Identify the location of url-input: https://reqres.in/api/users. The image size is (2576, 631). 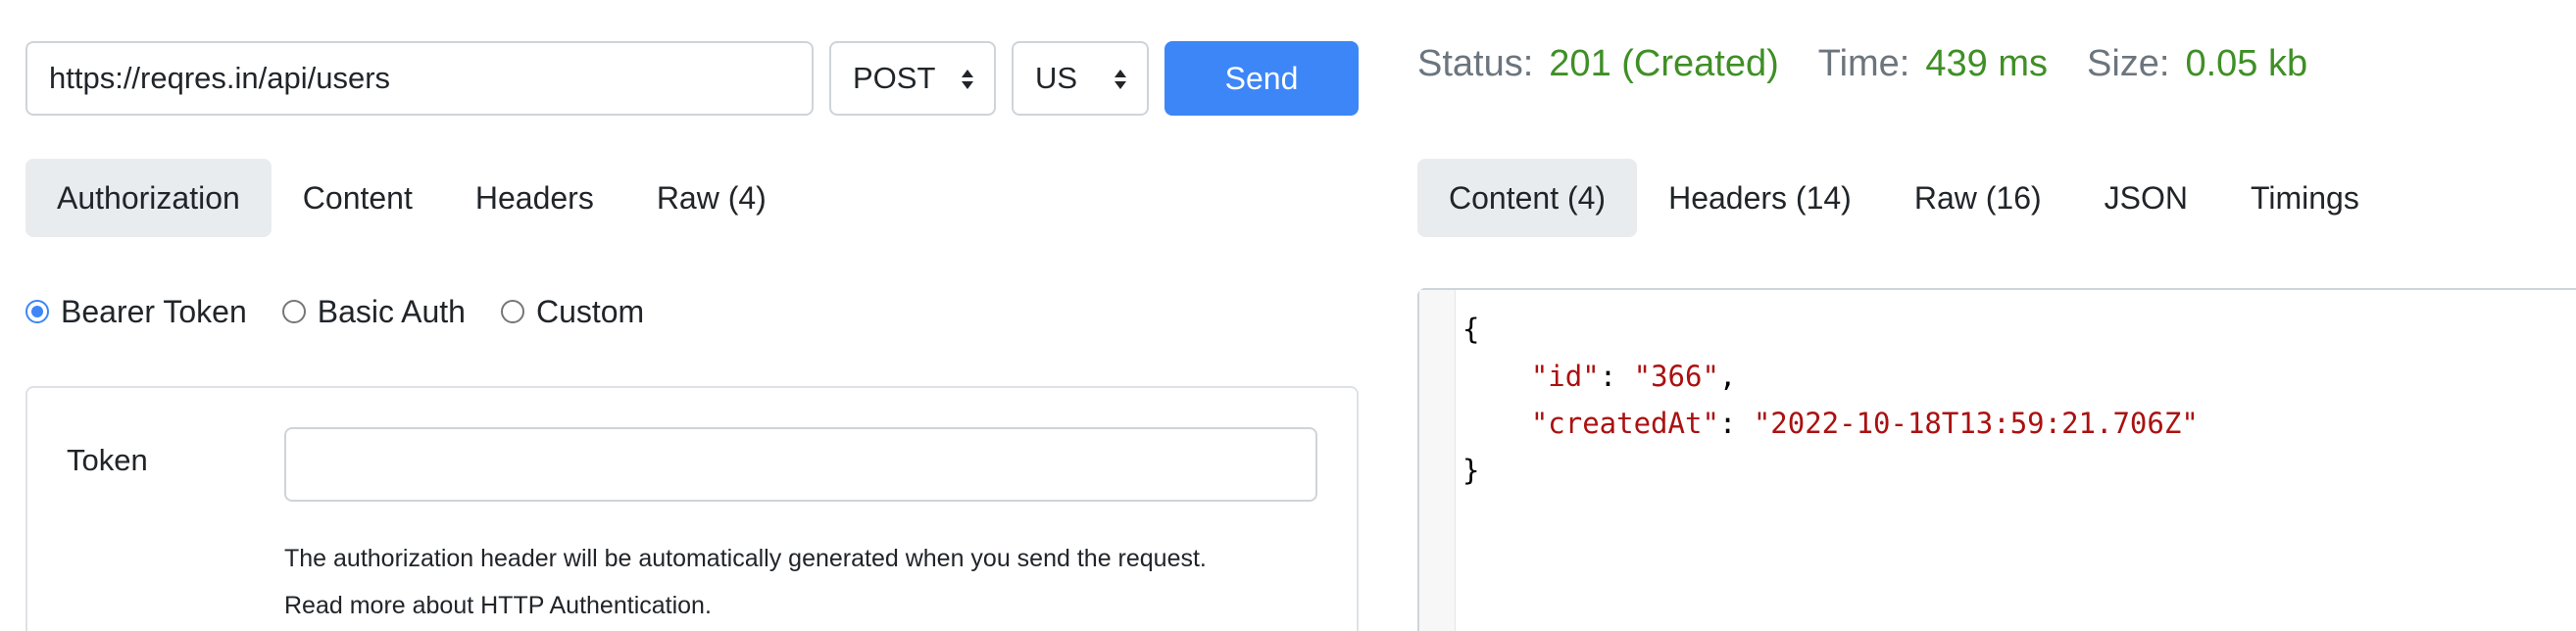
(419, 79).